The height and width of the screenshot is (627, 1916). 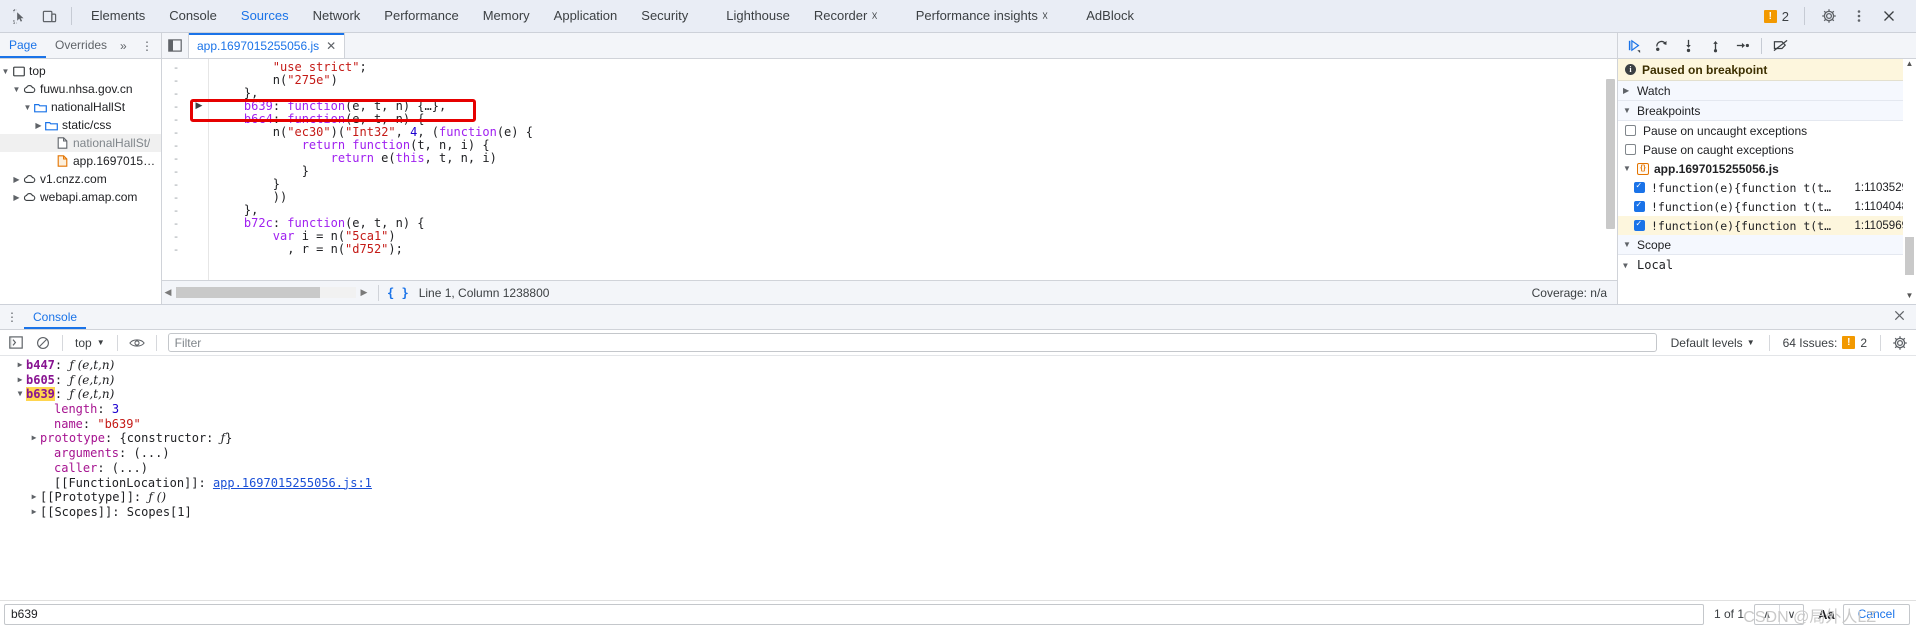 I want to click on cancel-button: Cancel, so click(x=1876, y=614).